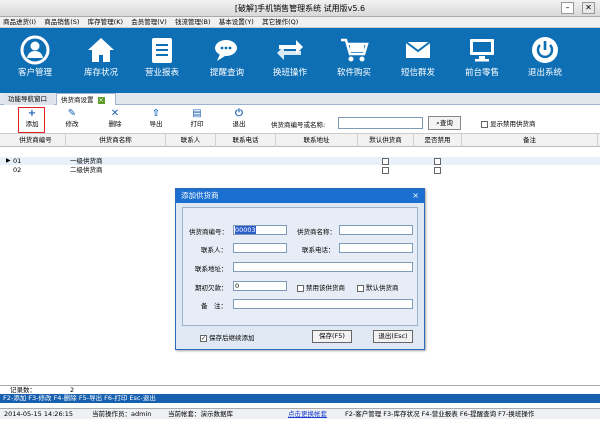 Image resolution: width=600 pixels, height=424 pixels. I want to click on status-datetime: 2014-05-15 14:26:15, so click(39, 414).